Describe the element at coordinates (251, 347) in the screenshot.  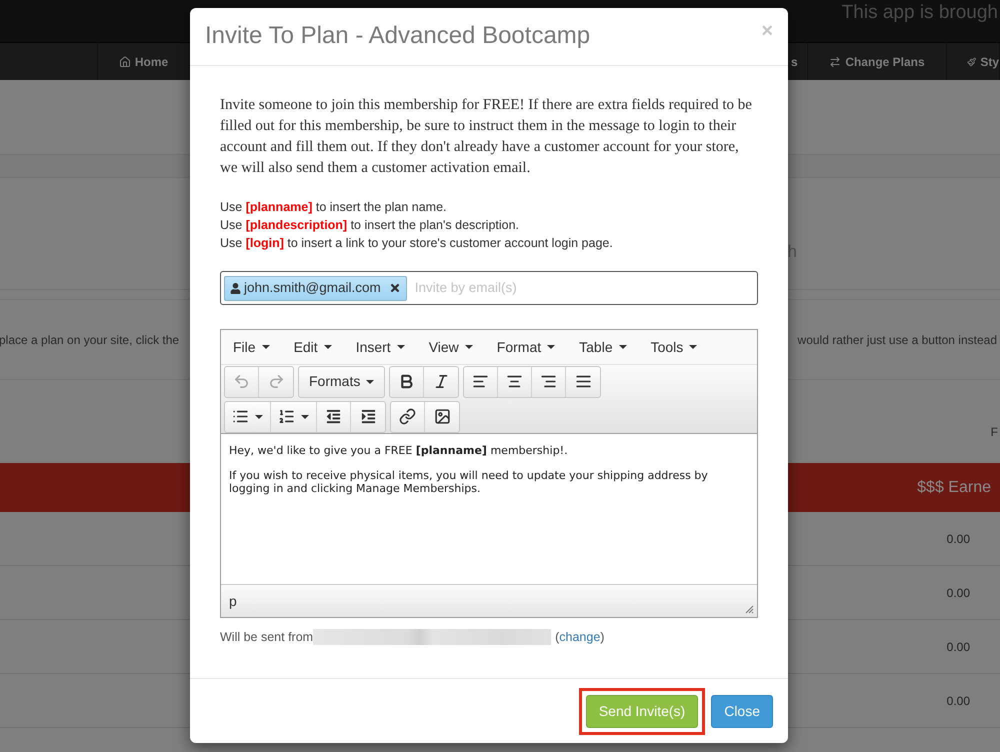
I see `menu-item: File` at that location.